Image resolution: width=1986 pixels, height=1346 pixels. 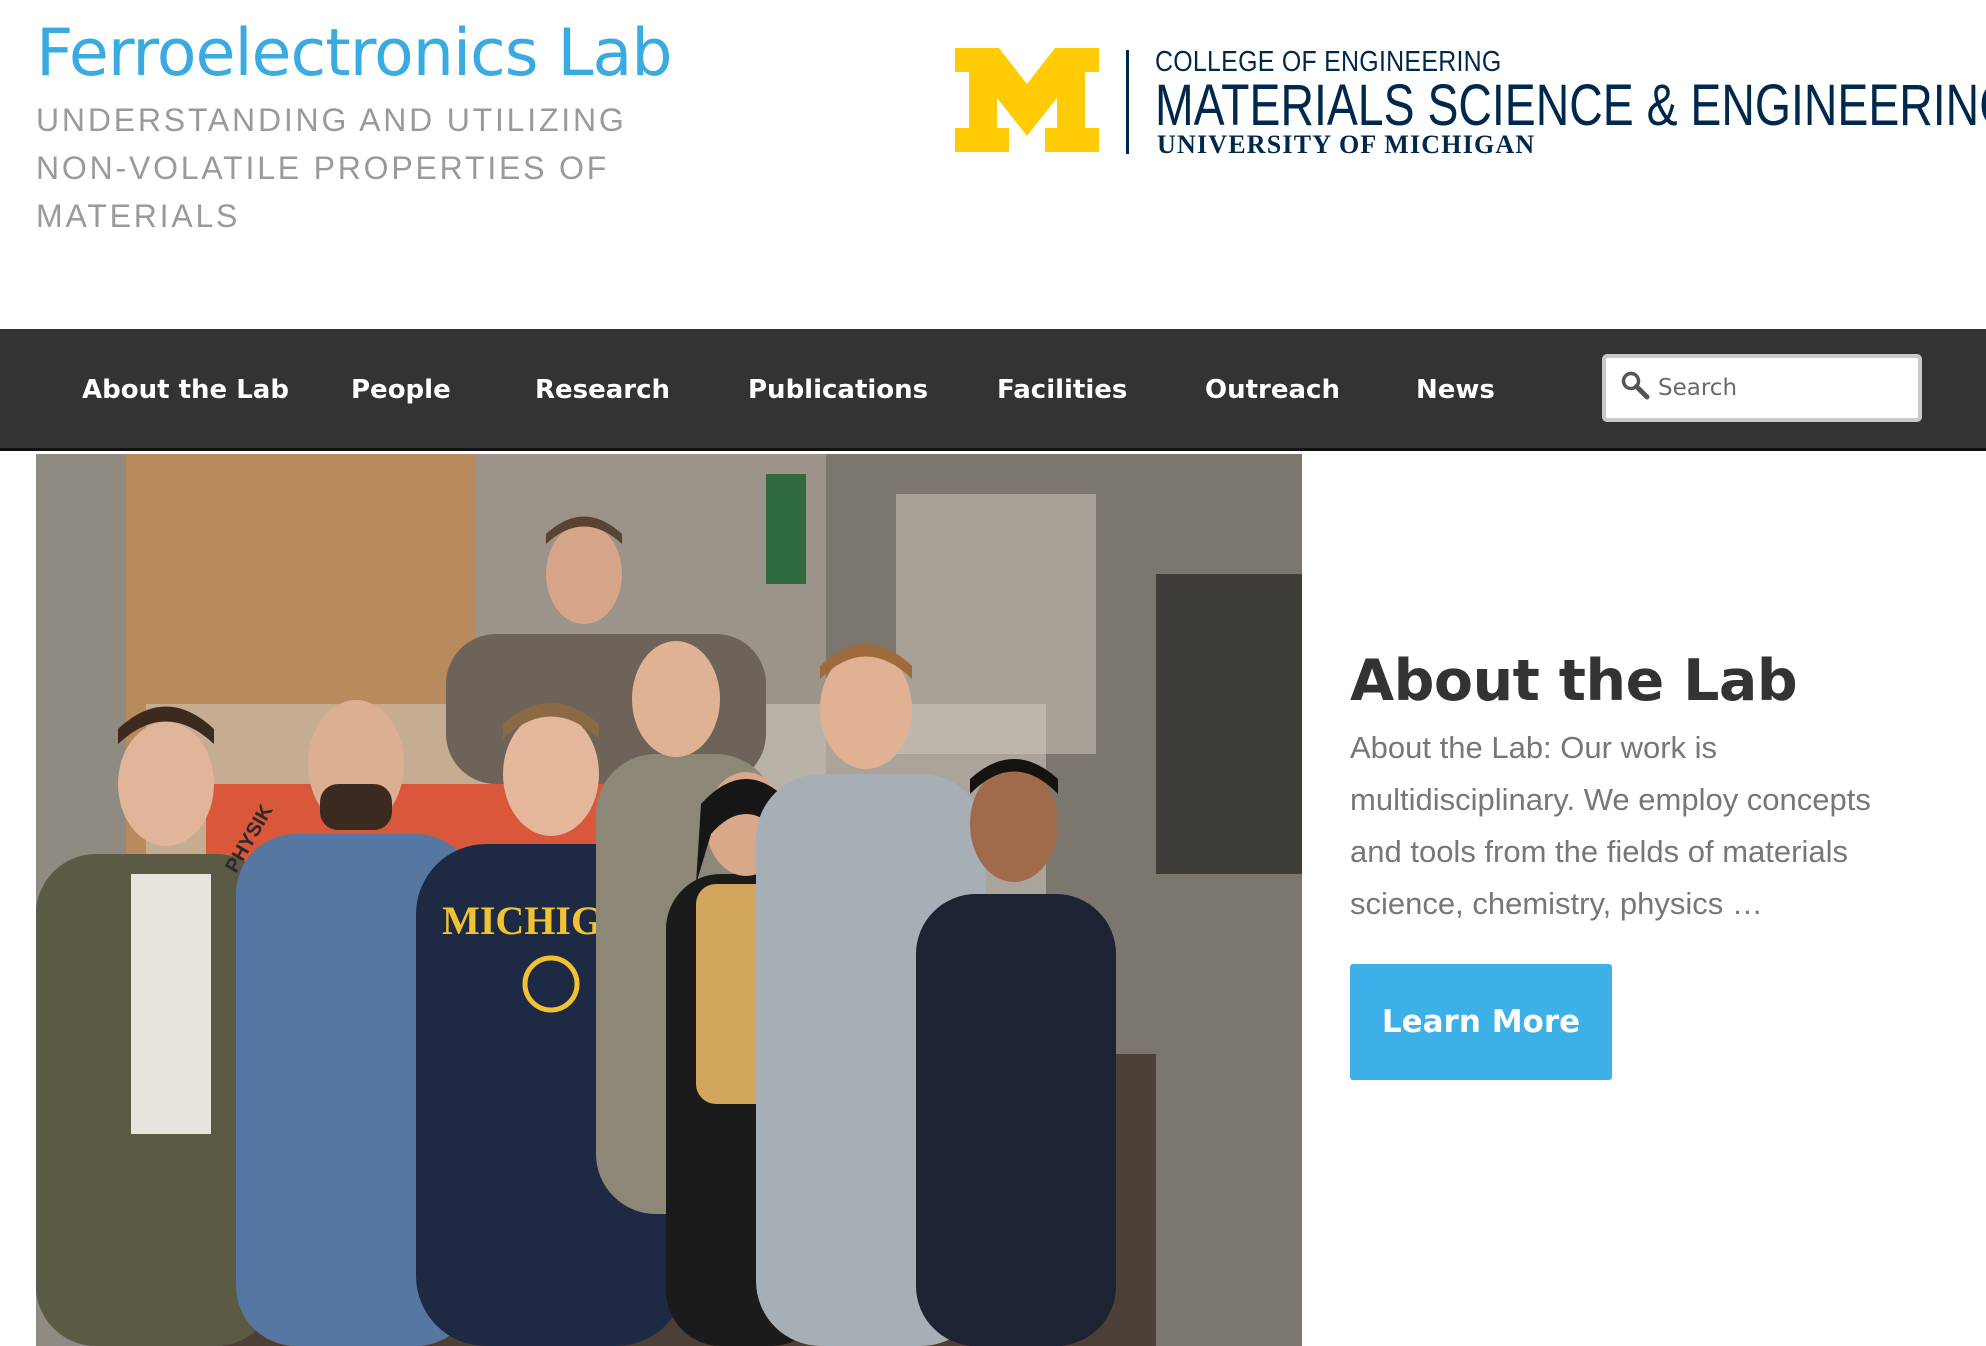 I want to click on logo-university: UNIVERSITY OF MICHIGAN, so click(x=1346, y=144).